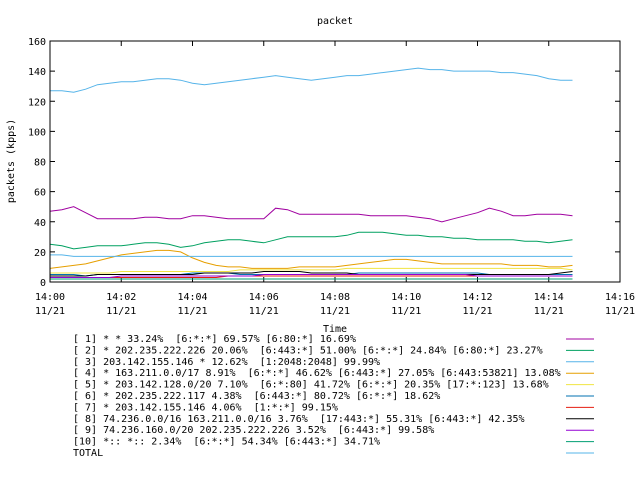 The image size is (640, 480). Describe the element at coordinates (11, 161) in the screenshot. I see `y-axis-label: packets (kpps)` at that location.